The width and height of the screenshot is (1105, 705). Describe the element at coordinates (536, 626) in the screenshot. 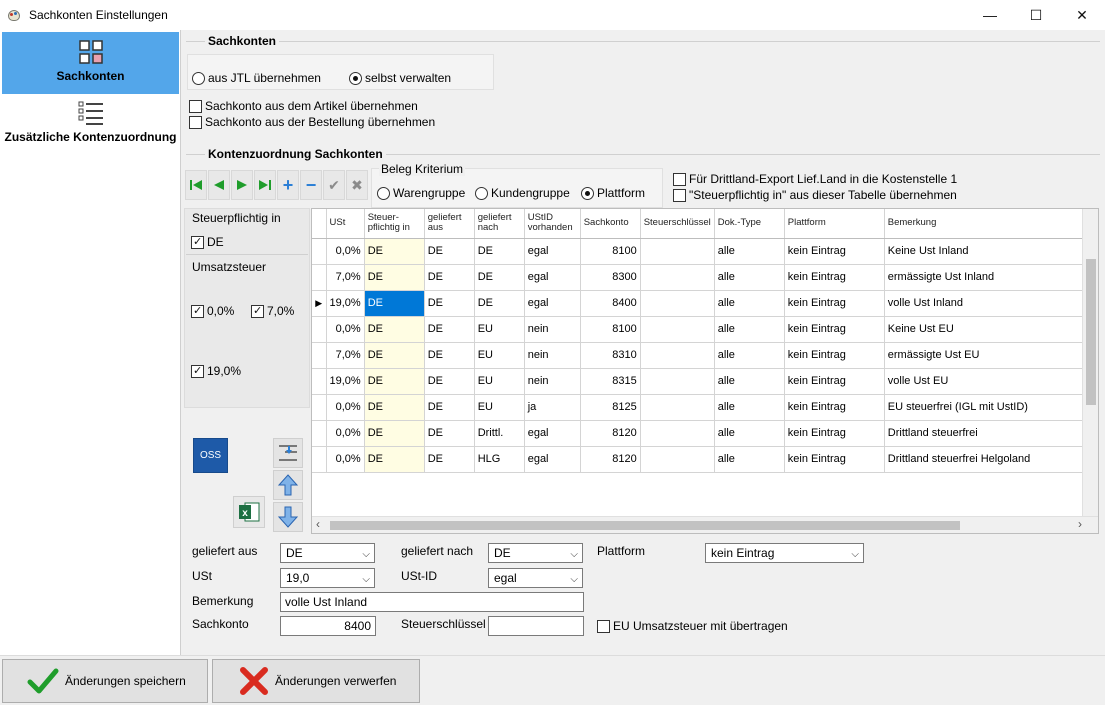

I see `steuerschluessel-input` at that location.